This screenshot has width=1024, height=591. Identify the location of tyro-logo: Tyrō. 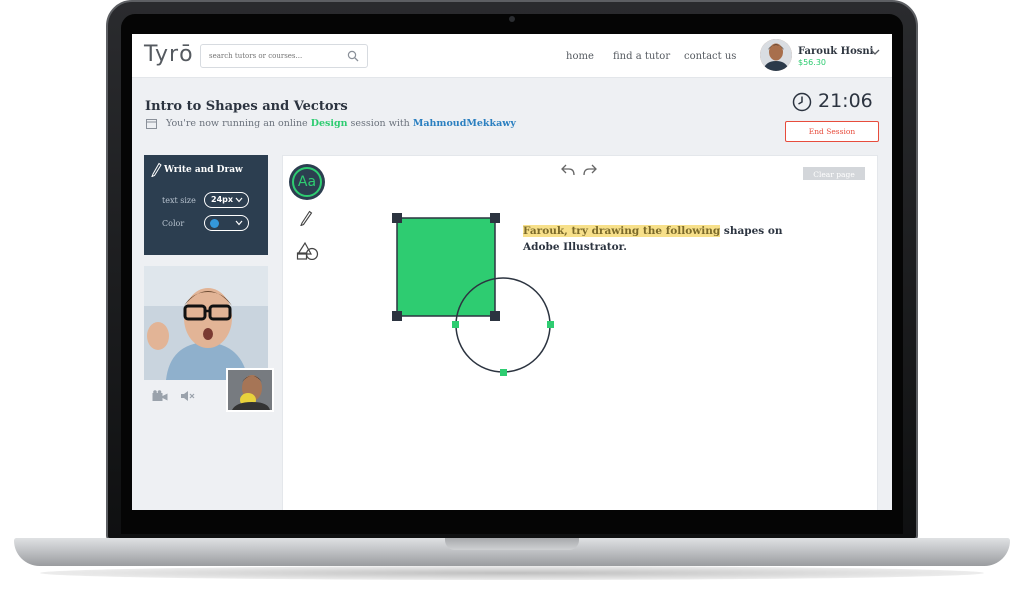
(169, 54).